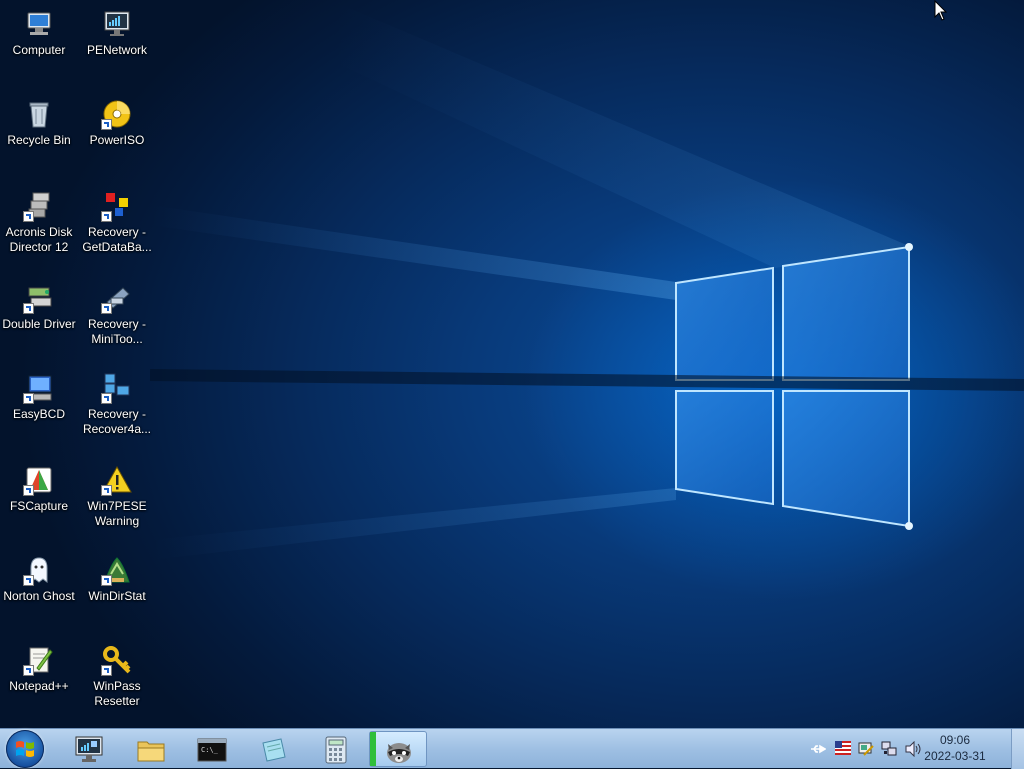 The image size is (1024, 769). I want to click on network-icon, so click(117, 24).